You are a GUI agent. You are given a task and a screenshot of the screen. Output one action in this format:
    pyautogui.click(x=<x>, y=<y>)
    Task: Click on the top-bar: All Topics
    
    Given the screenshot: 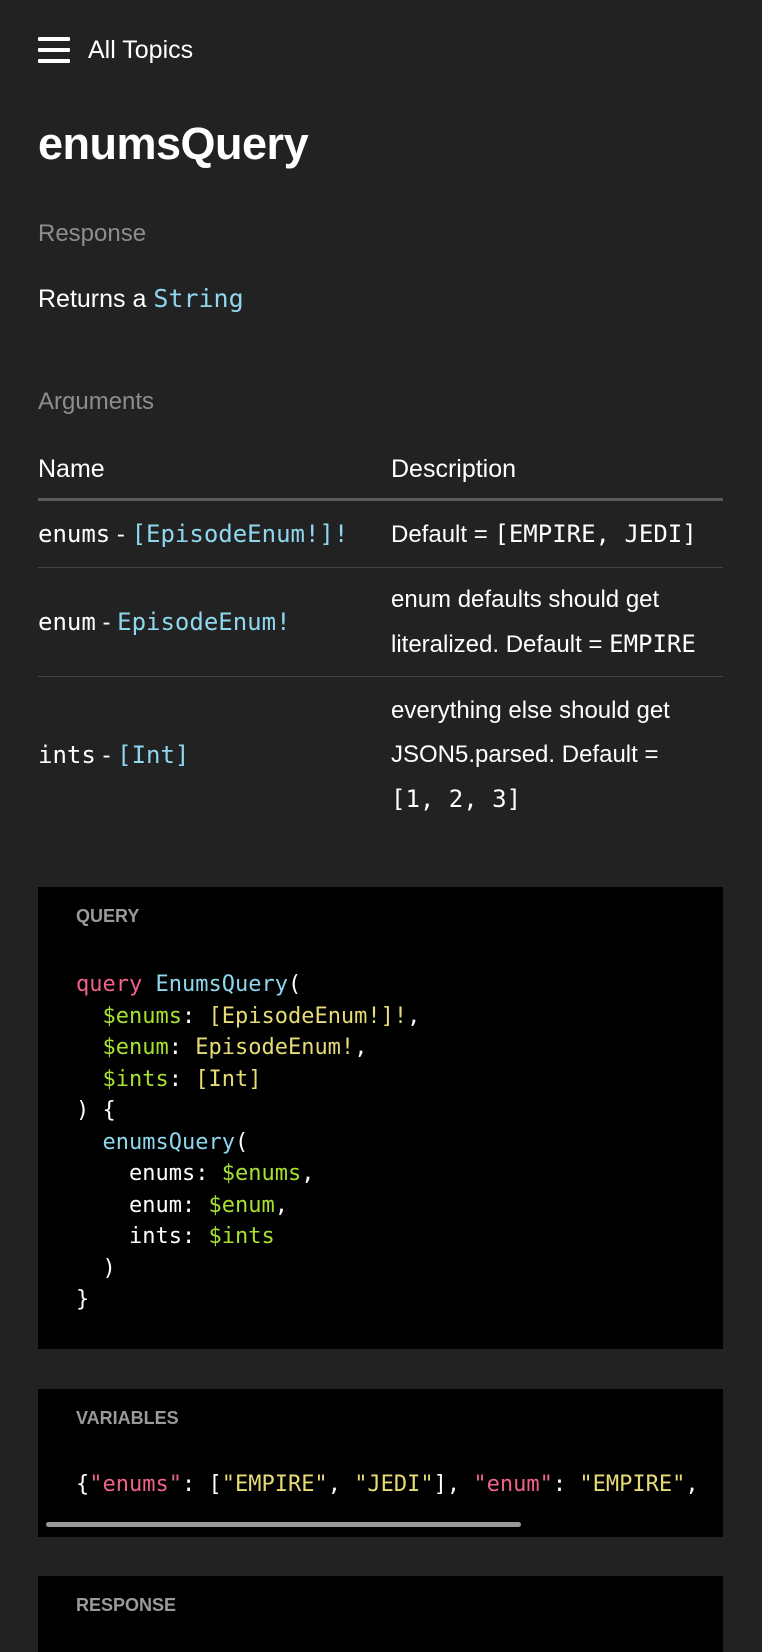 What is the action you would take?
    pyautogui.click(x=115, y=50)
    